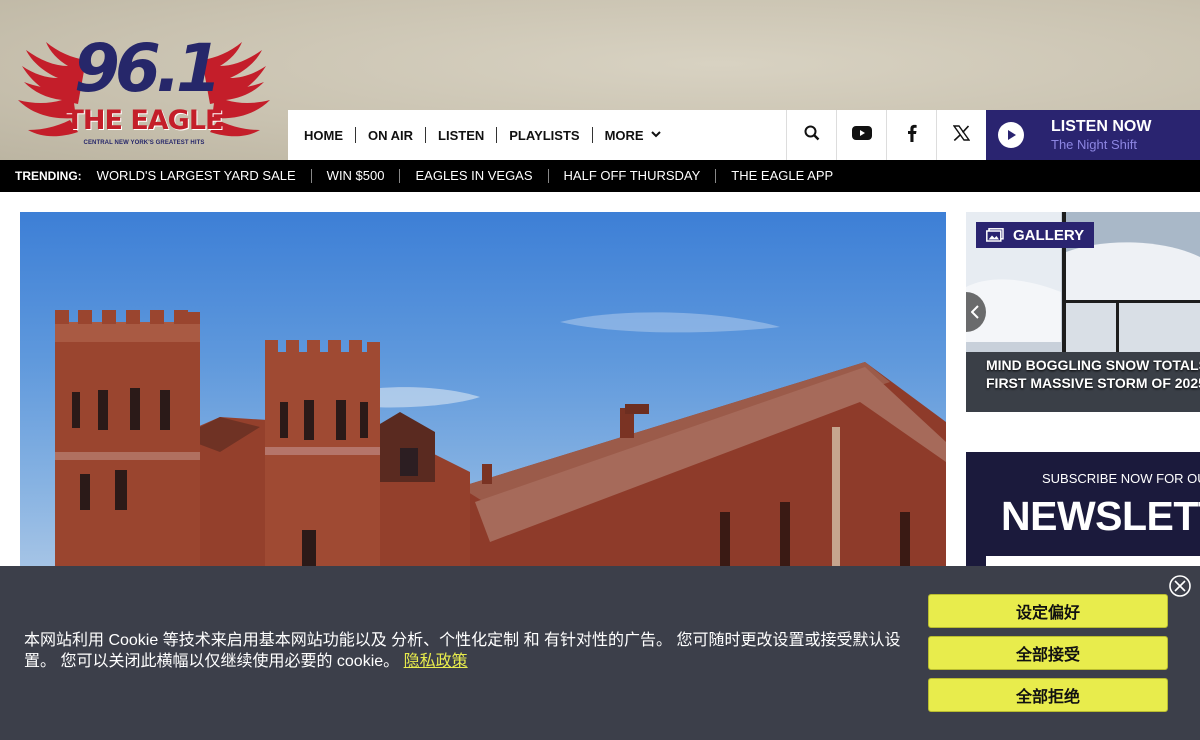  What do you see at coordinates (631, 176) in the screenshot?
I see `trending-item: HALF OFF THURSDAY` at bounding box center [631, 176].